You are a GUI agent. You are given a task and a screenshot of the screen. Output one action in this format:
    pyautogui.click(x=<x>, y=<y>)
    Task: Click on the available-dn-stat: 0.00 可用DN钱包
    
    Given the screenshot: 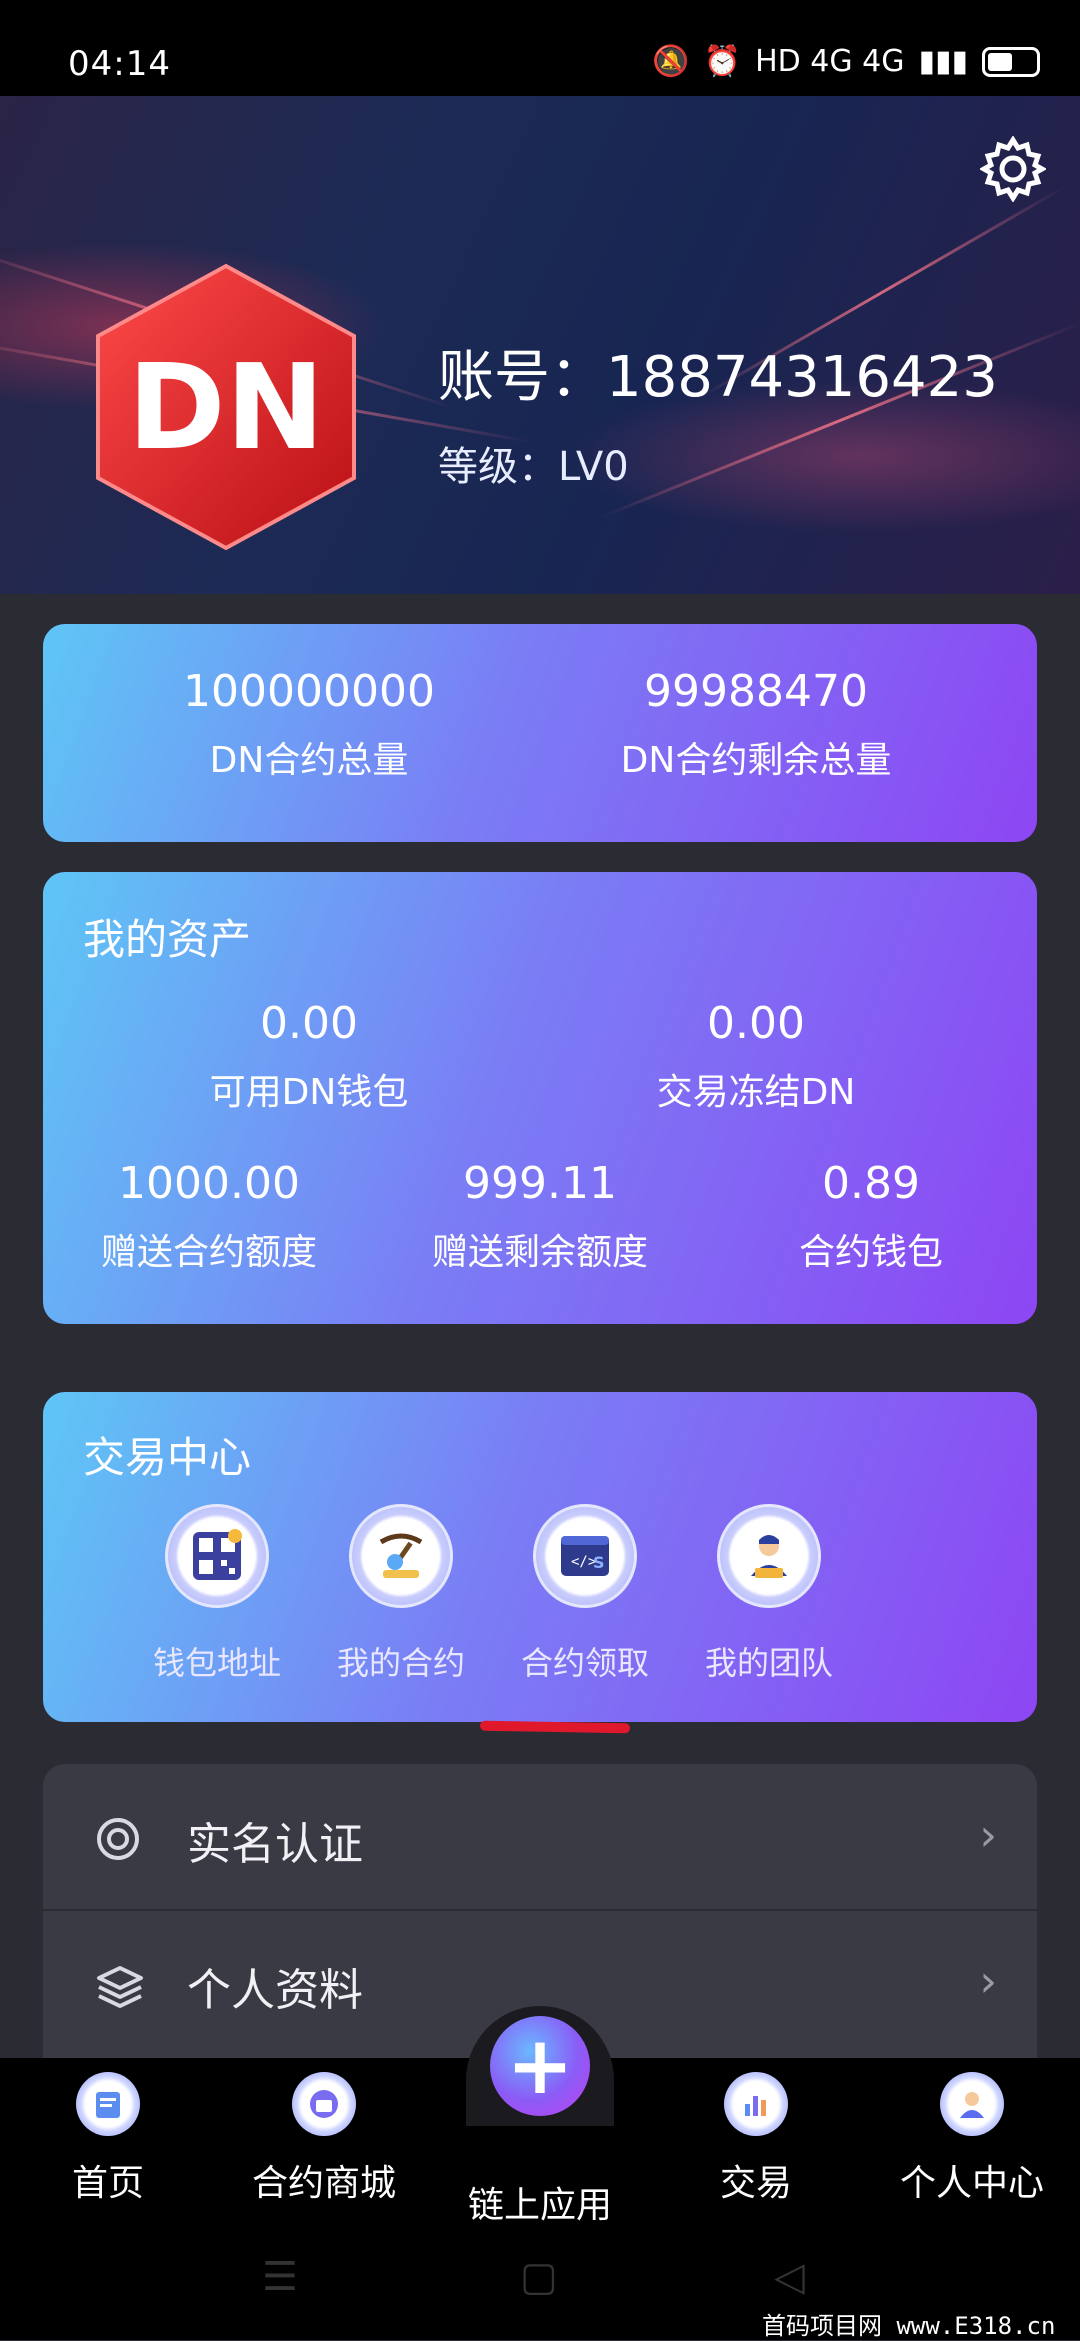 What is the action you would take?
    pyautogui.click(x=309, y=1056)
    